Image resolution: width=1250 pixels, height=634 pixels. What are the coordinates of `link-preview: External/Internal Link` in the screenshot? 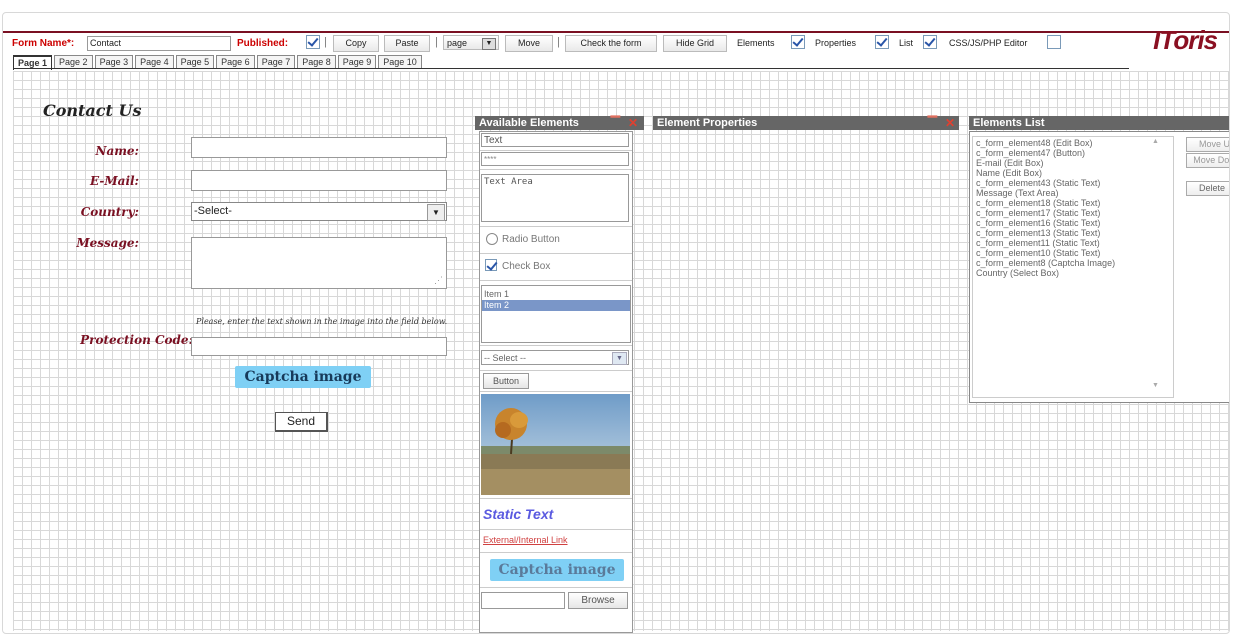 It's located at (525, 540).